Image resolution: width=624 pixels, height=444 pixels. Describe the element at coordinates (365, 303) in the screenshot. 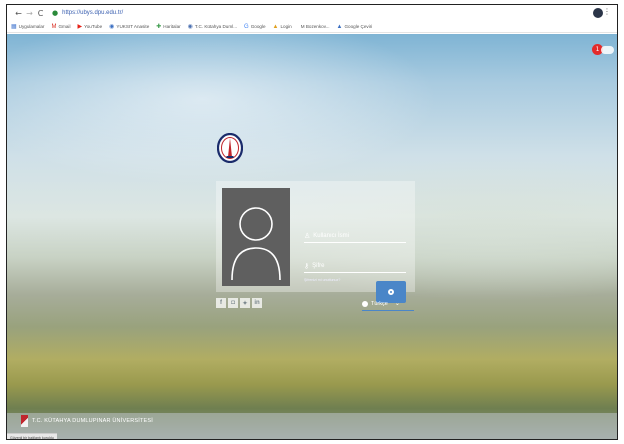

I see `globe-icon` at that location.